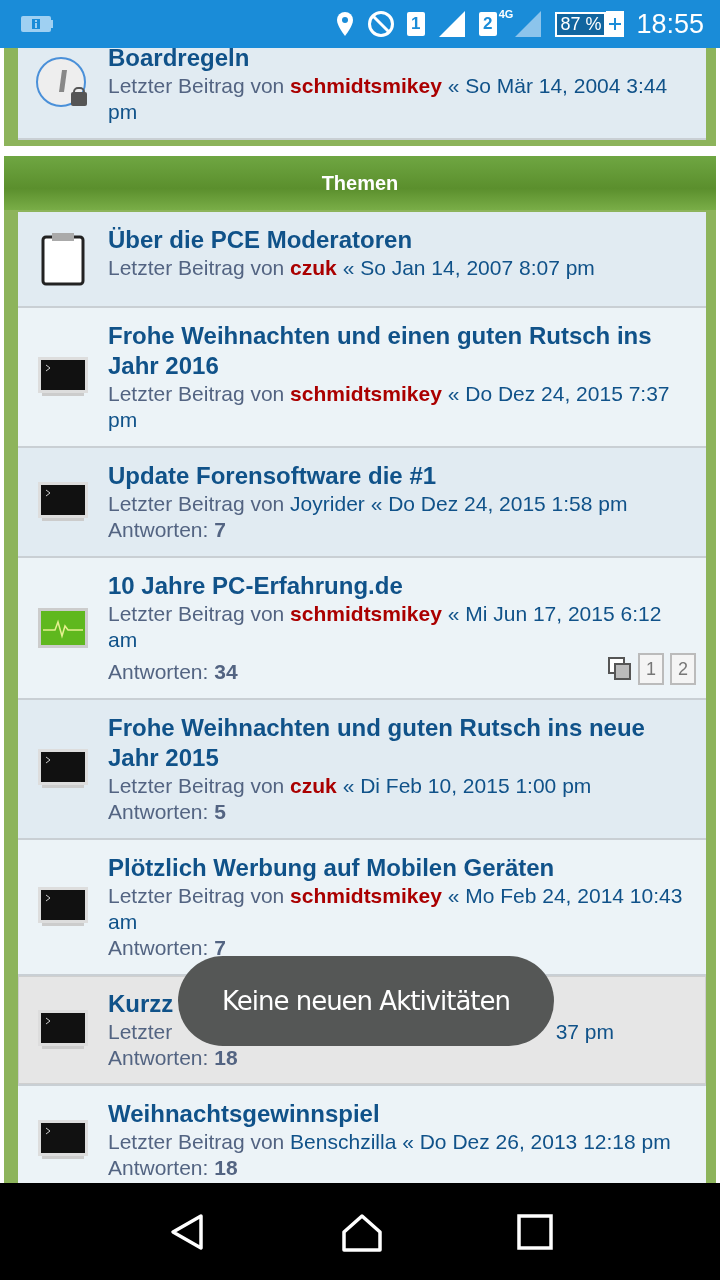  What do you see at coordinates (140, 1032) in the screenshot?
I see `last-post-prefix: Letzter` at bounding box center [140, 1032].